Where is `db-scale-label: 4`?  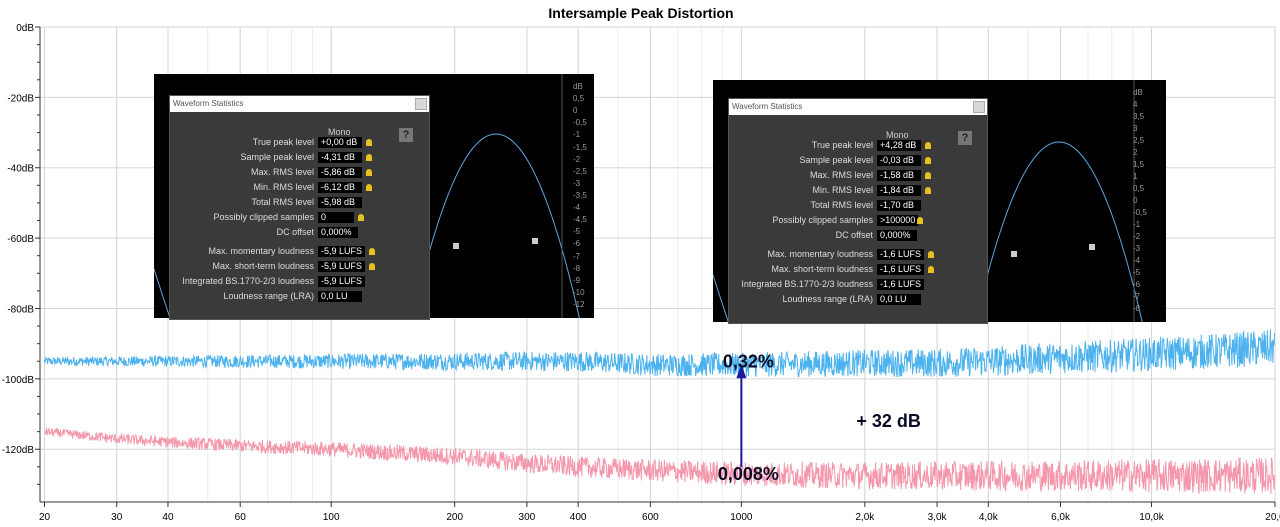
db-scale-label: 4 is located at coordinates (1135, 104).